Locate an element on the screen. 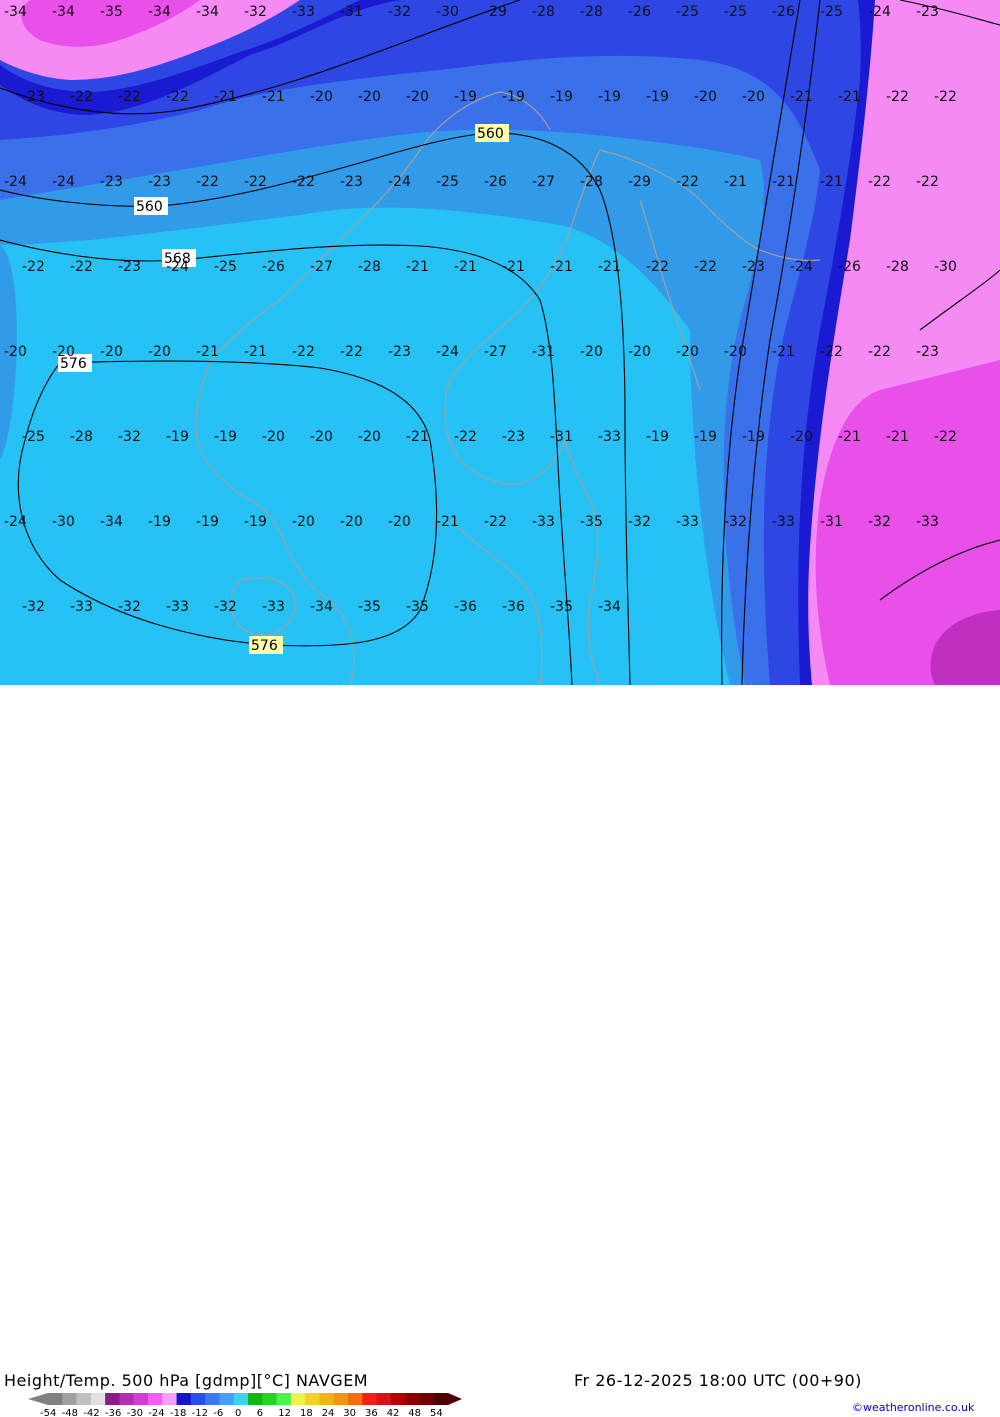  height-label: 560 is located at coordinates (149, 207).